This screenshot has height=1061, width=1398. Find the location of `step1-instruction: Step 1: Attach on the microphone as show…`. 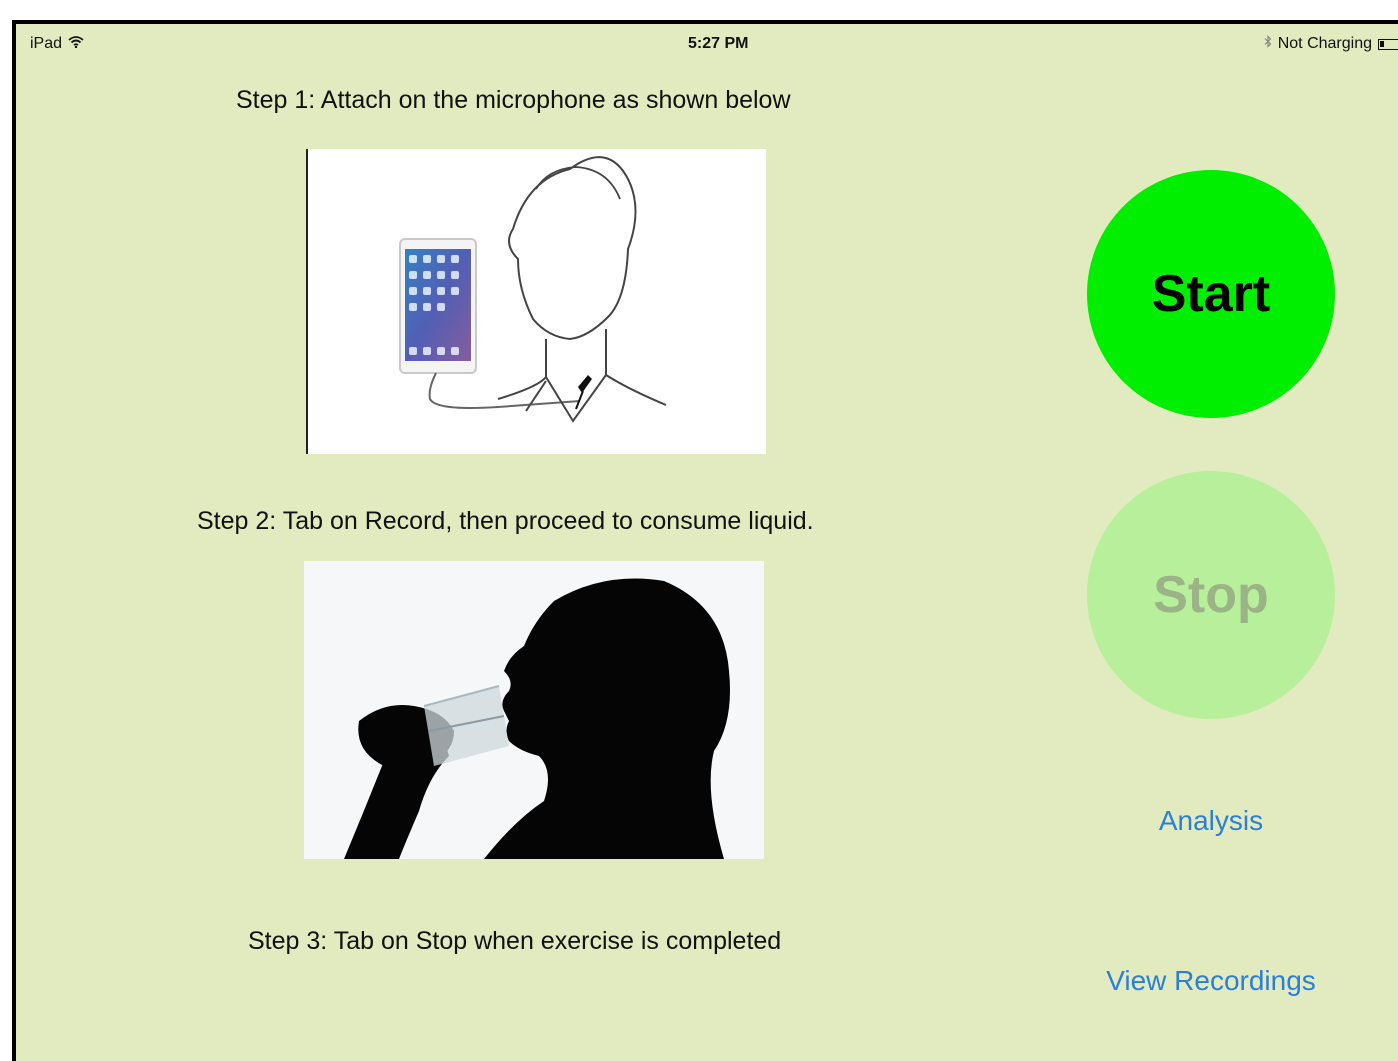

step1-instruction: Step 1: Attach on the microphone as show… is located at coordinates (513, 100).